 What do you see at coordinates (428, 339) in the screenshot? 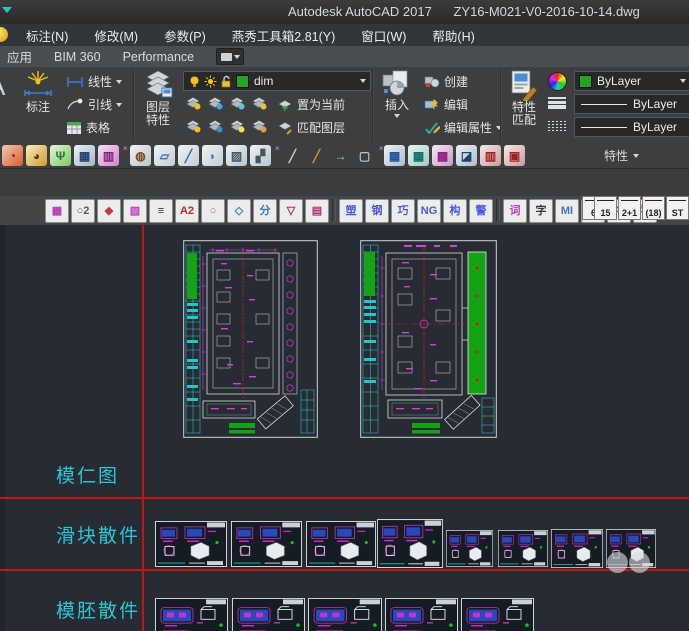
I see `cad-sheet-core-plate-right` at bounding box center [428, 339].